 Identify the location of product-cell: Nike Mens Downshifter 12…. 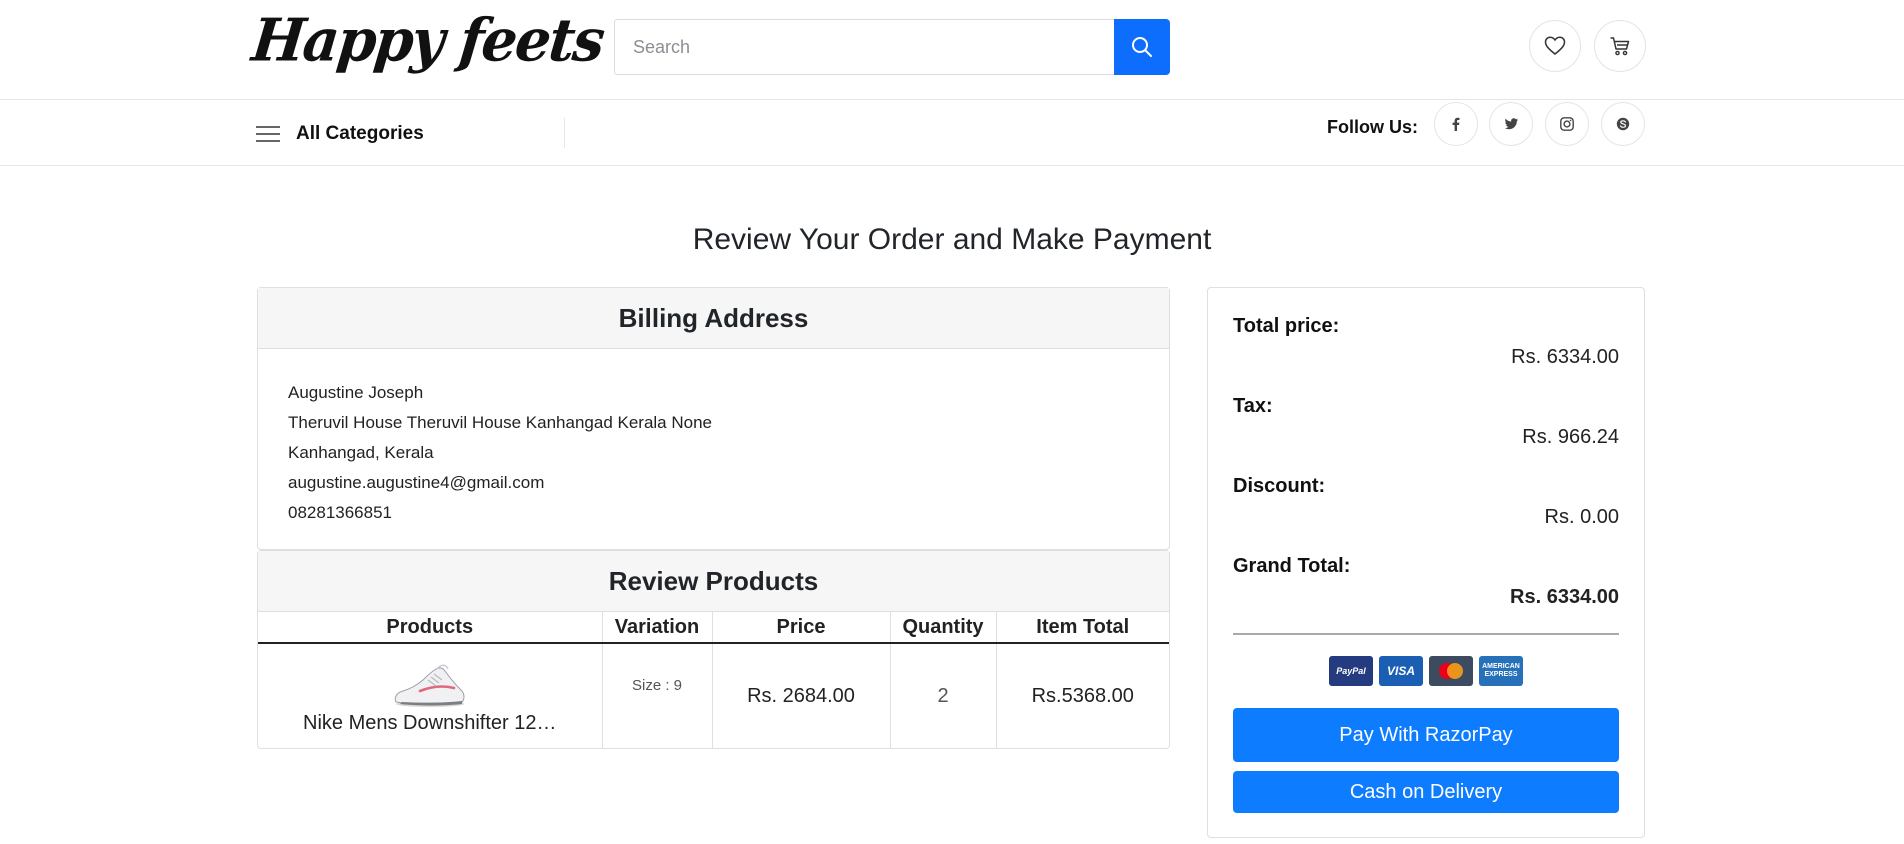
(430, 695).